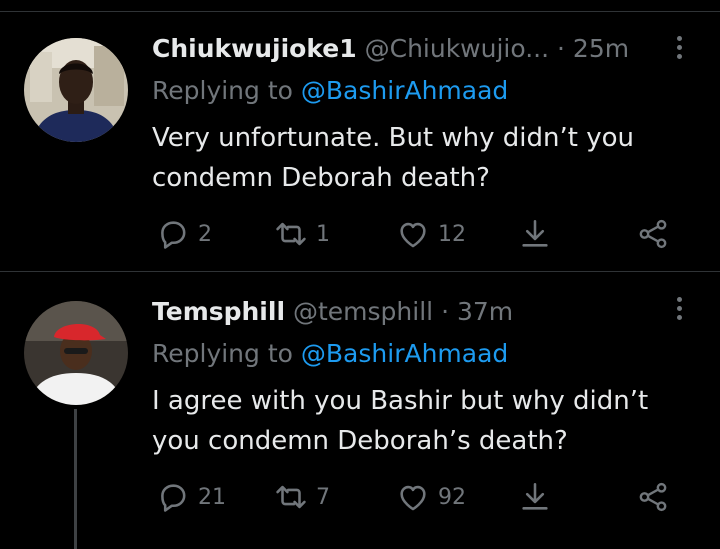 This screenshot has width=720, height=549. What do you see at coordinates (323, 497) in the screenshot?
I see `retweet-count: 7` at bounding box center [323, 497].